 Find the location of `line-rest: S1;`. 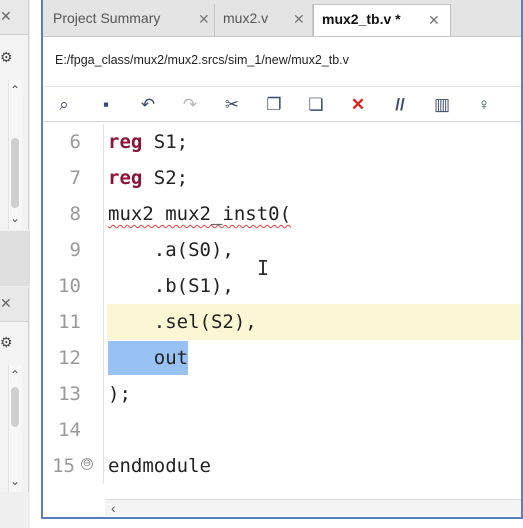

line-rest: S1; is located at coordinates (165, 142).